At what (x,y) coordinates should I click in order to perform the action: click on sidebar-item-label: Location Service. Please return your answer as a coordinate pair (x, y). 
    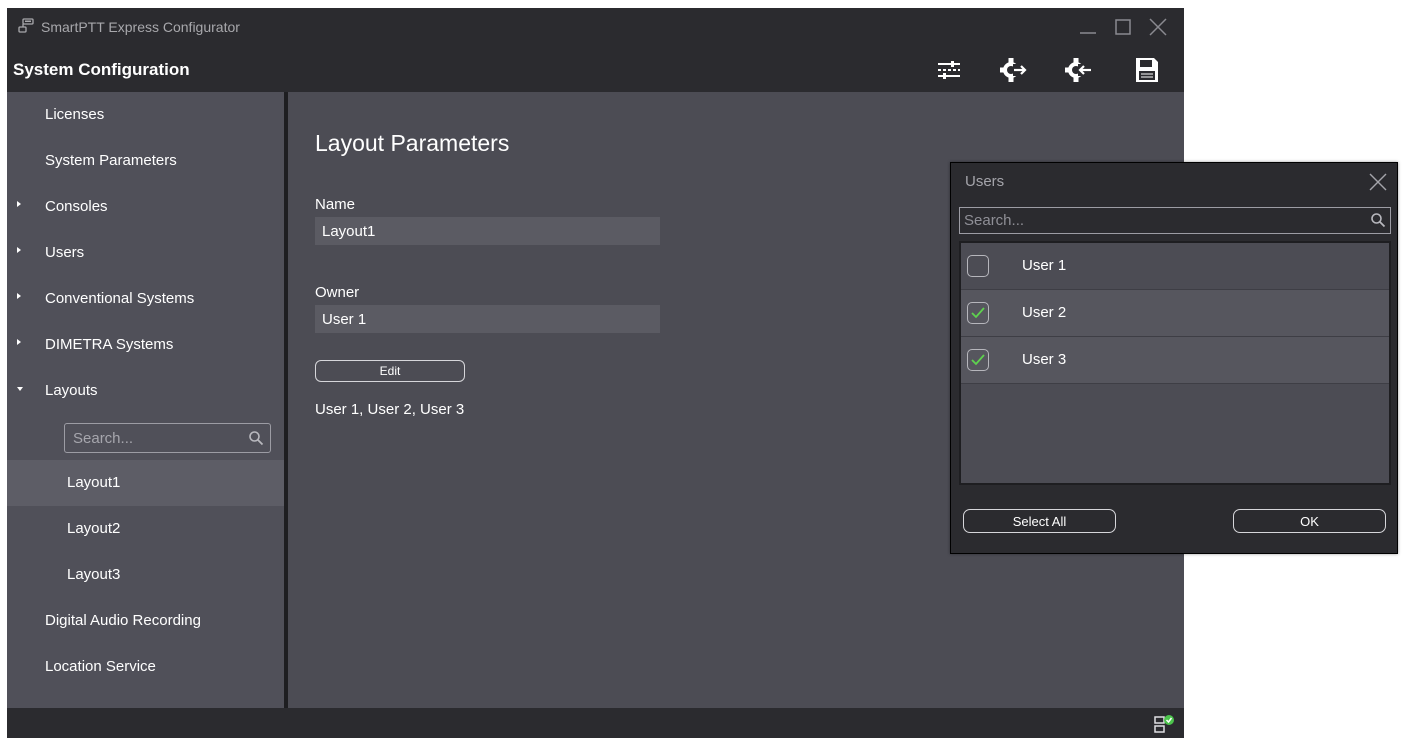
    Looking at the image, I should click on (100, 666).